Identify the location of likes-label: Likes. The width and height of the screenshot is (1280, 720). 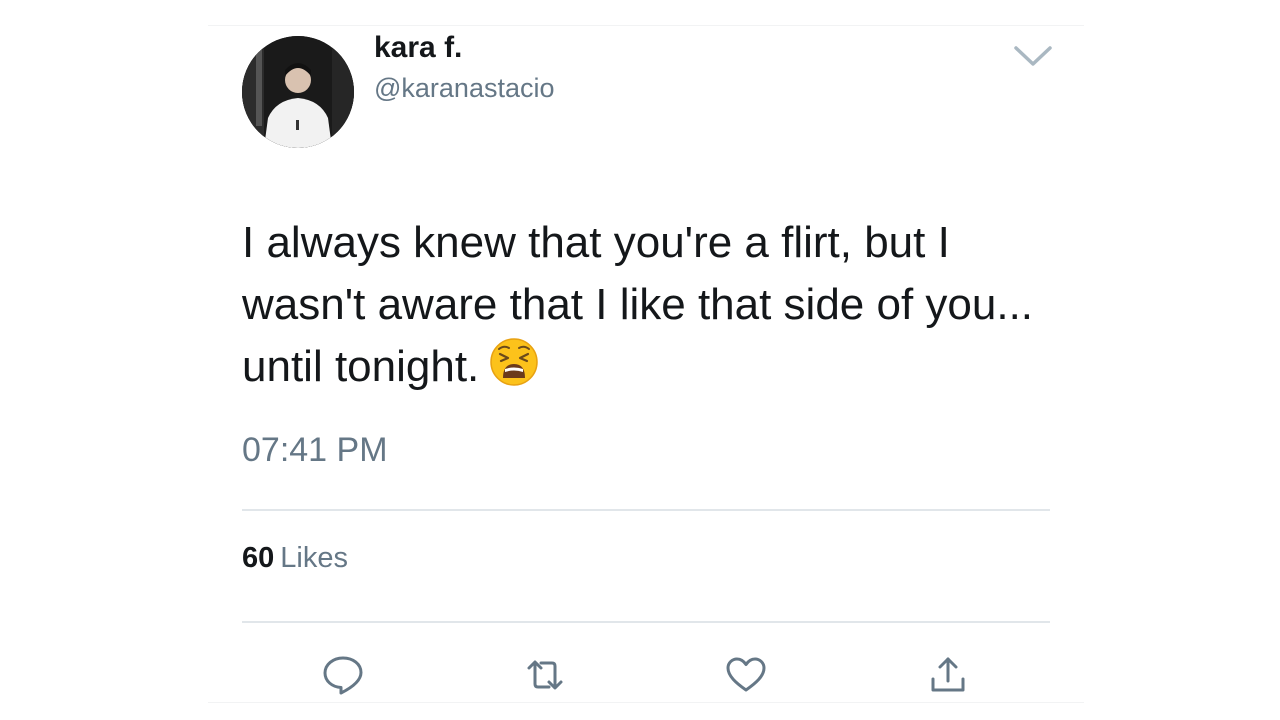
(314, 558).